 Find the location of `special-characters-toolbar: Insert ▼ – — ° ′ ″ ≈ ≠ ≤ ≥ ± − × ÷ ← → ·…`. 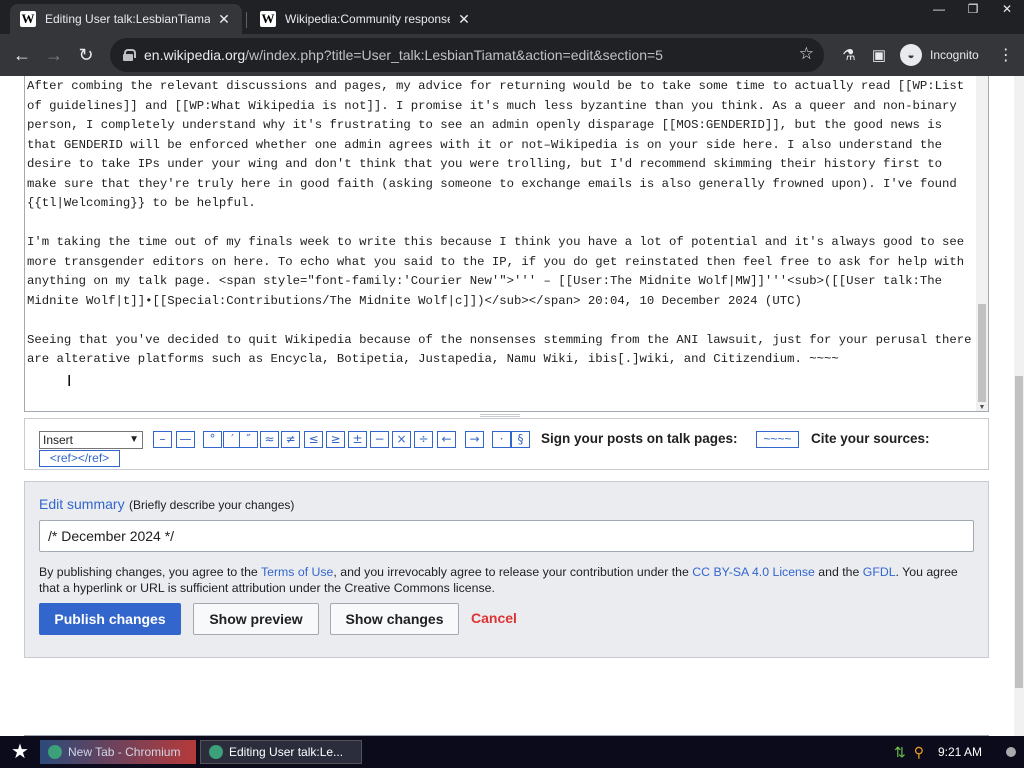

special-characters-toolbar: Insert ▼ – — ° ′ ″ ≈ ≠ ≤ ≥ ± − × ÷ ← → ·… is located at coordinates (506, 444).